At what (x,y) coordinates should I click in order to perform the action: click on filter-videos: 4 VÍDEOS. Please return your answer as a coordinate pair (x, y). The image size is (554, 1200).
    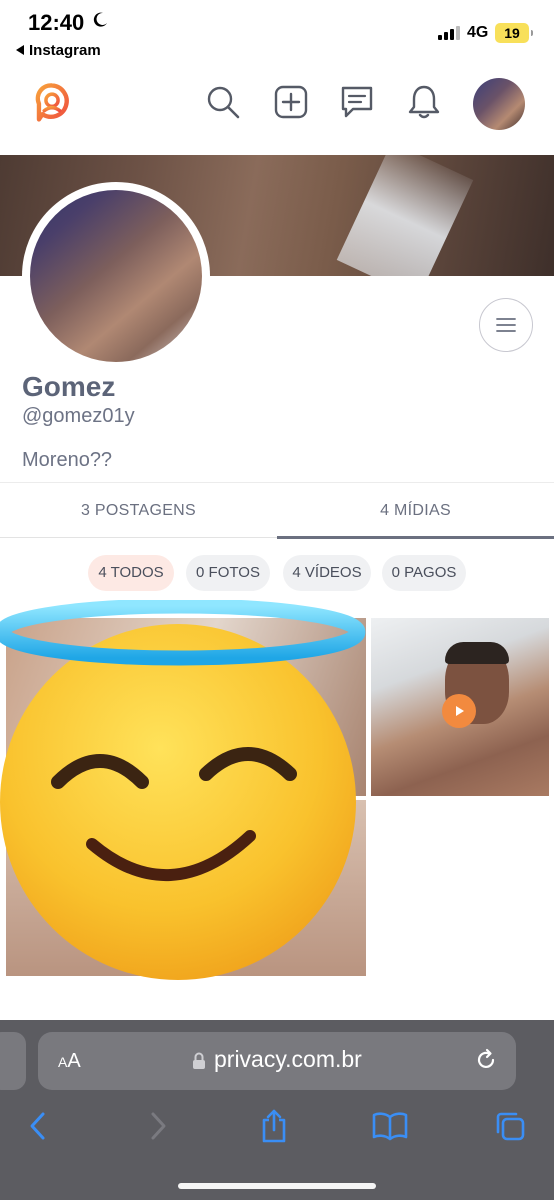
    Looking at the image, I should click on (327, 573).